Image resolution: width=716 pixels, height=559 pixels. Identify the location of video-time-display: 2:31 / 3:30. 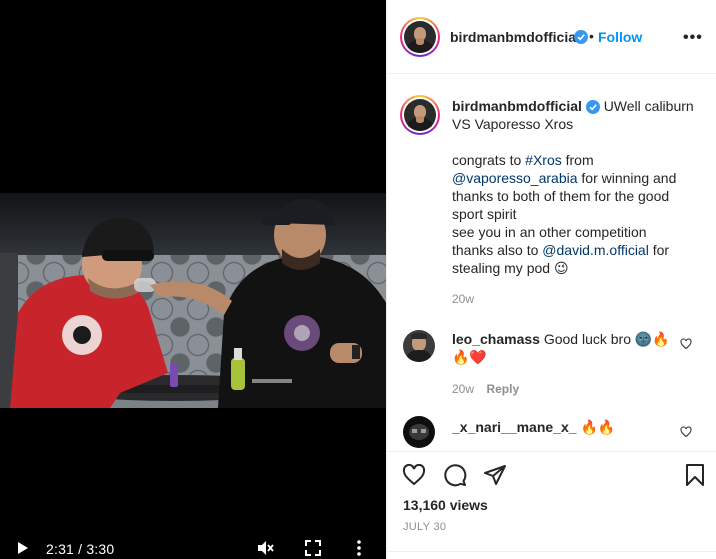
(80, 549).